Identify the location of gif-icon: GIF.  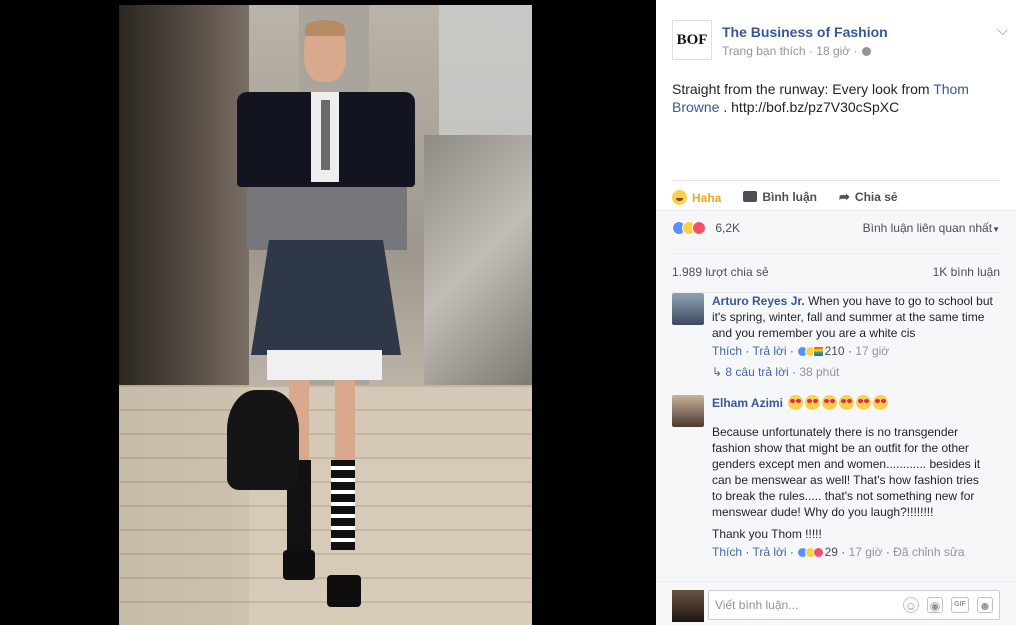
(960, 605).